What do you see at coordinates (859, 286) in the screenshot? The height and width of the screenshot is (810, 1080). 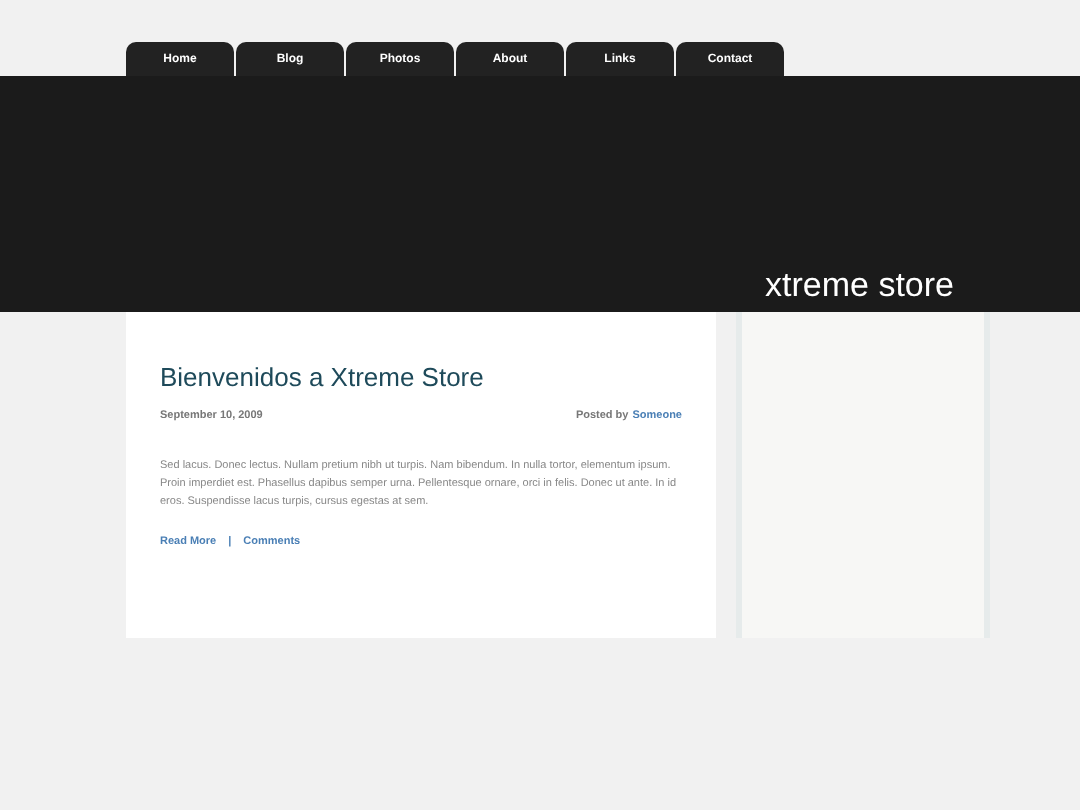 I see `site-title: xtreme store` at bounding box center [859, 286].